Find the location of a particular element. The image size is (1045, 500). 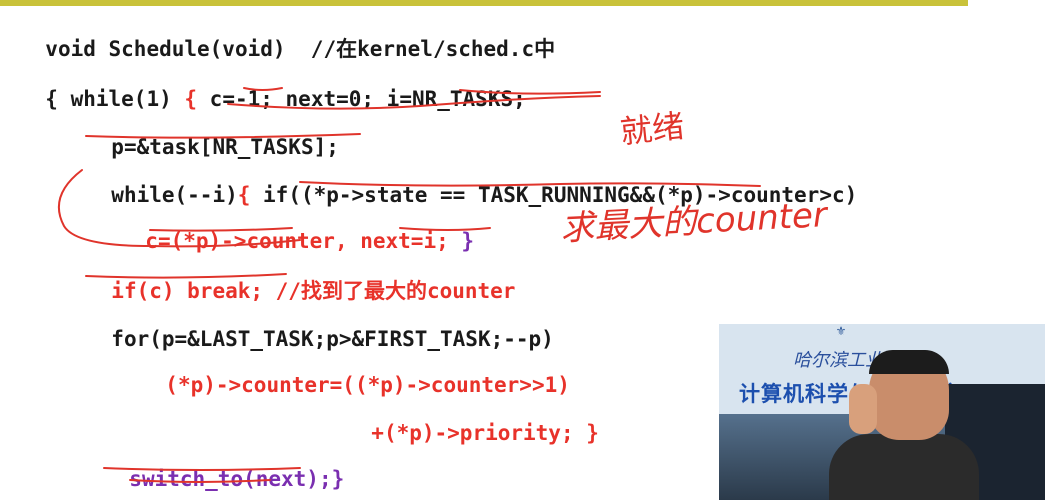

underline-i is located at coordinates (530, 92).